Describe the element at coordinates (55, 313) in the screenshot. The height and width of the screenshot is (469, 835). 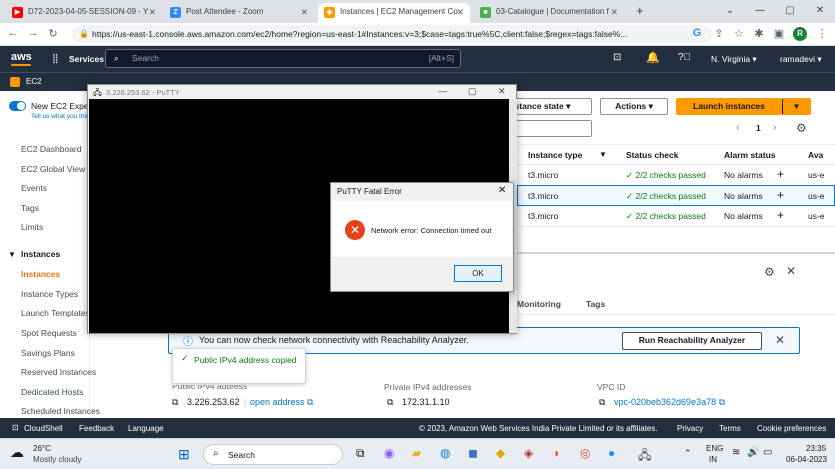
I see `sidebar-item-launch-templates: Launch Templates` at that location.